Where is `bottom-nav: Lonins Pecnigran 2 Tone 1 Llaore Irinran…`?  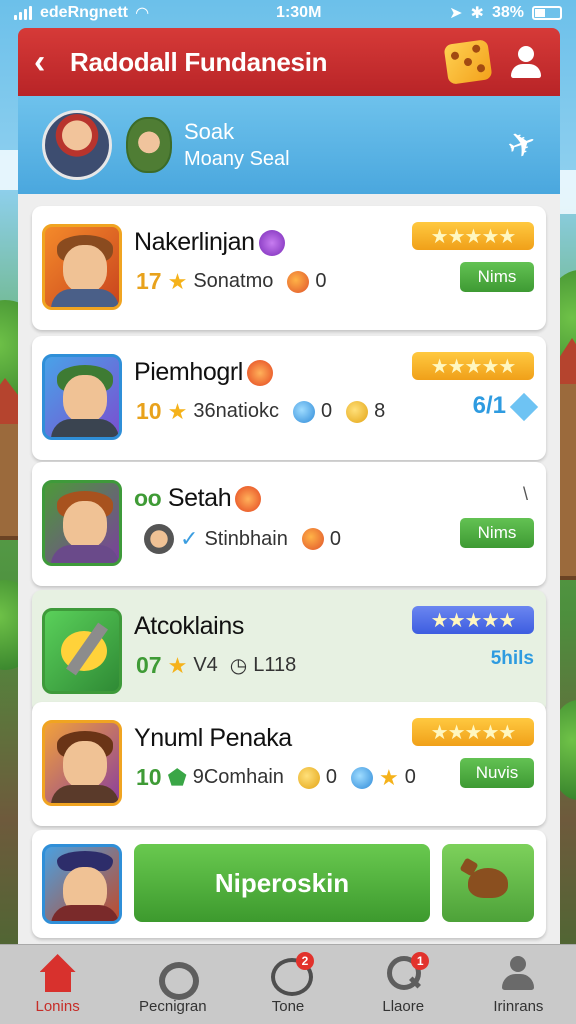
bottom-nav: Lonins Pecnigran 2 Tone 1 Llaore Irinran… is located at coordinates (288, 984).